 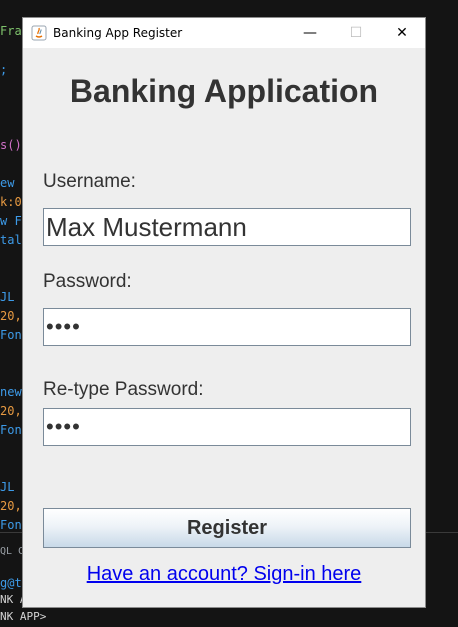 What do you see at coordinates (4, 70) in the screenshot?
I see `editor-line: ;` at bounding box center [4, 70].